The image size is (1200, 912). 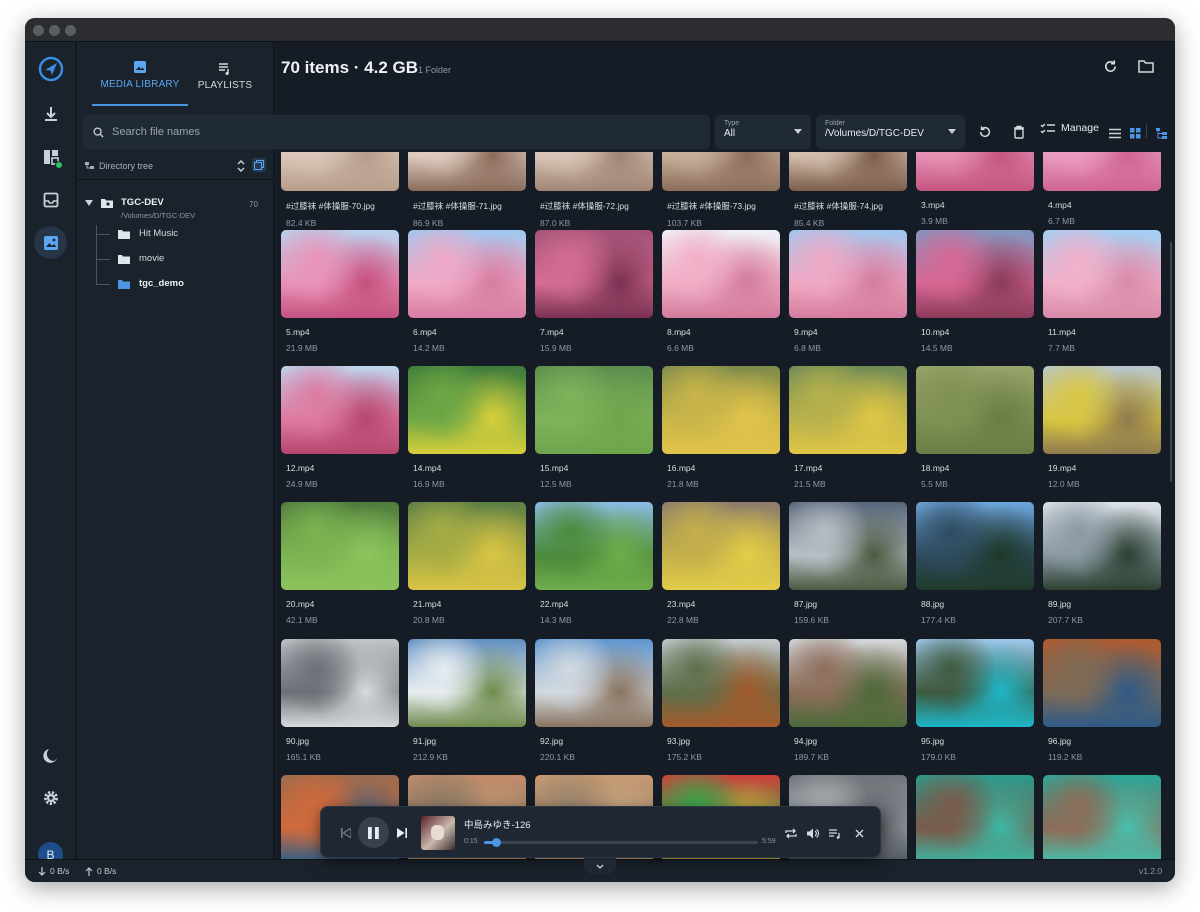 I want to click on grid-view-button, so click(x=1135, y=133).